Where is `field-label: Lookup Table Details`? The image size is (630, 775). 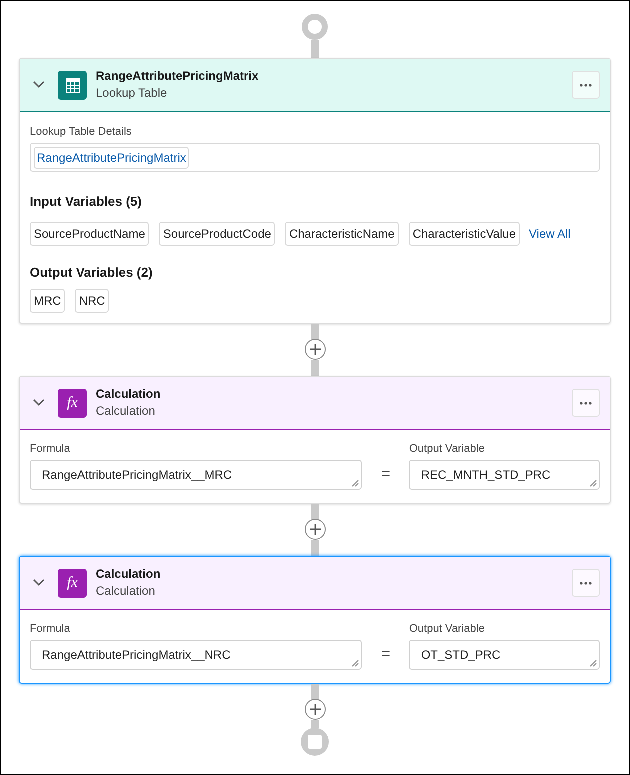 field-label: Lookup Table Details is located at coordinates (81, 132).